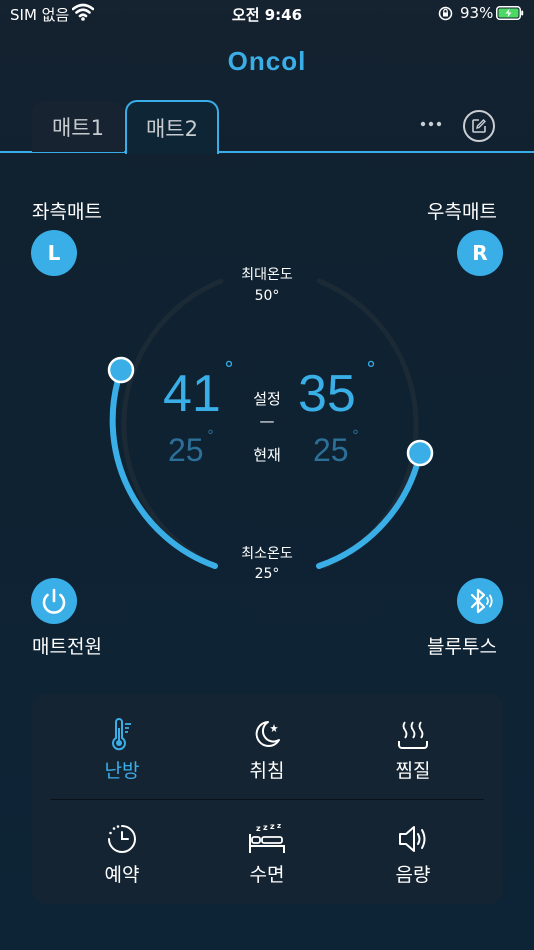 This screenshot has width=534, height=950. I want to click on mode-volume: 음량, so click(413, 854).